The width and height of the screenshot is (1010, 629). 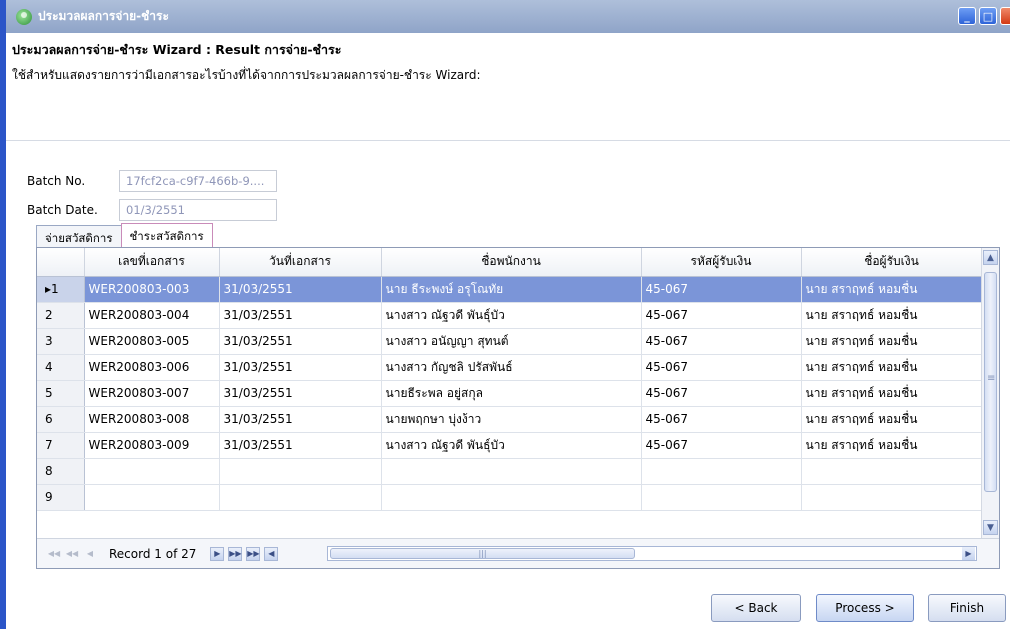 I want to click on scroll-left-icon: ◀, so click(x=271, y=553).